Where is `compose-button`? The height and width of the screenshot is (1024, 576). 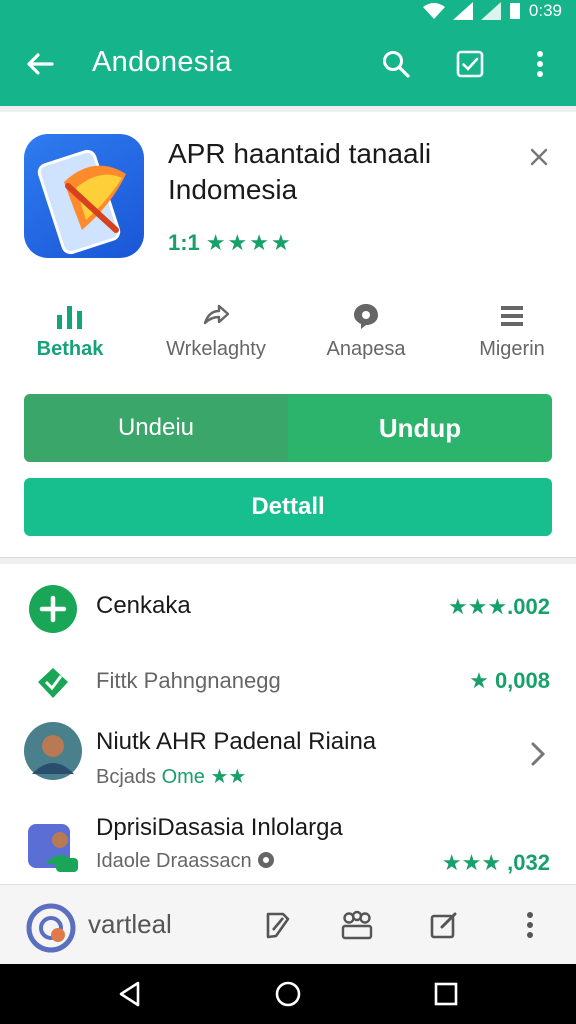 compose-button is located at coordinates (444, 925).